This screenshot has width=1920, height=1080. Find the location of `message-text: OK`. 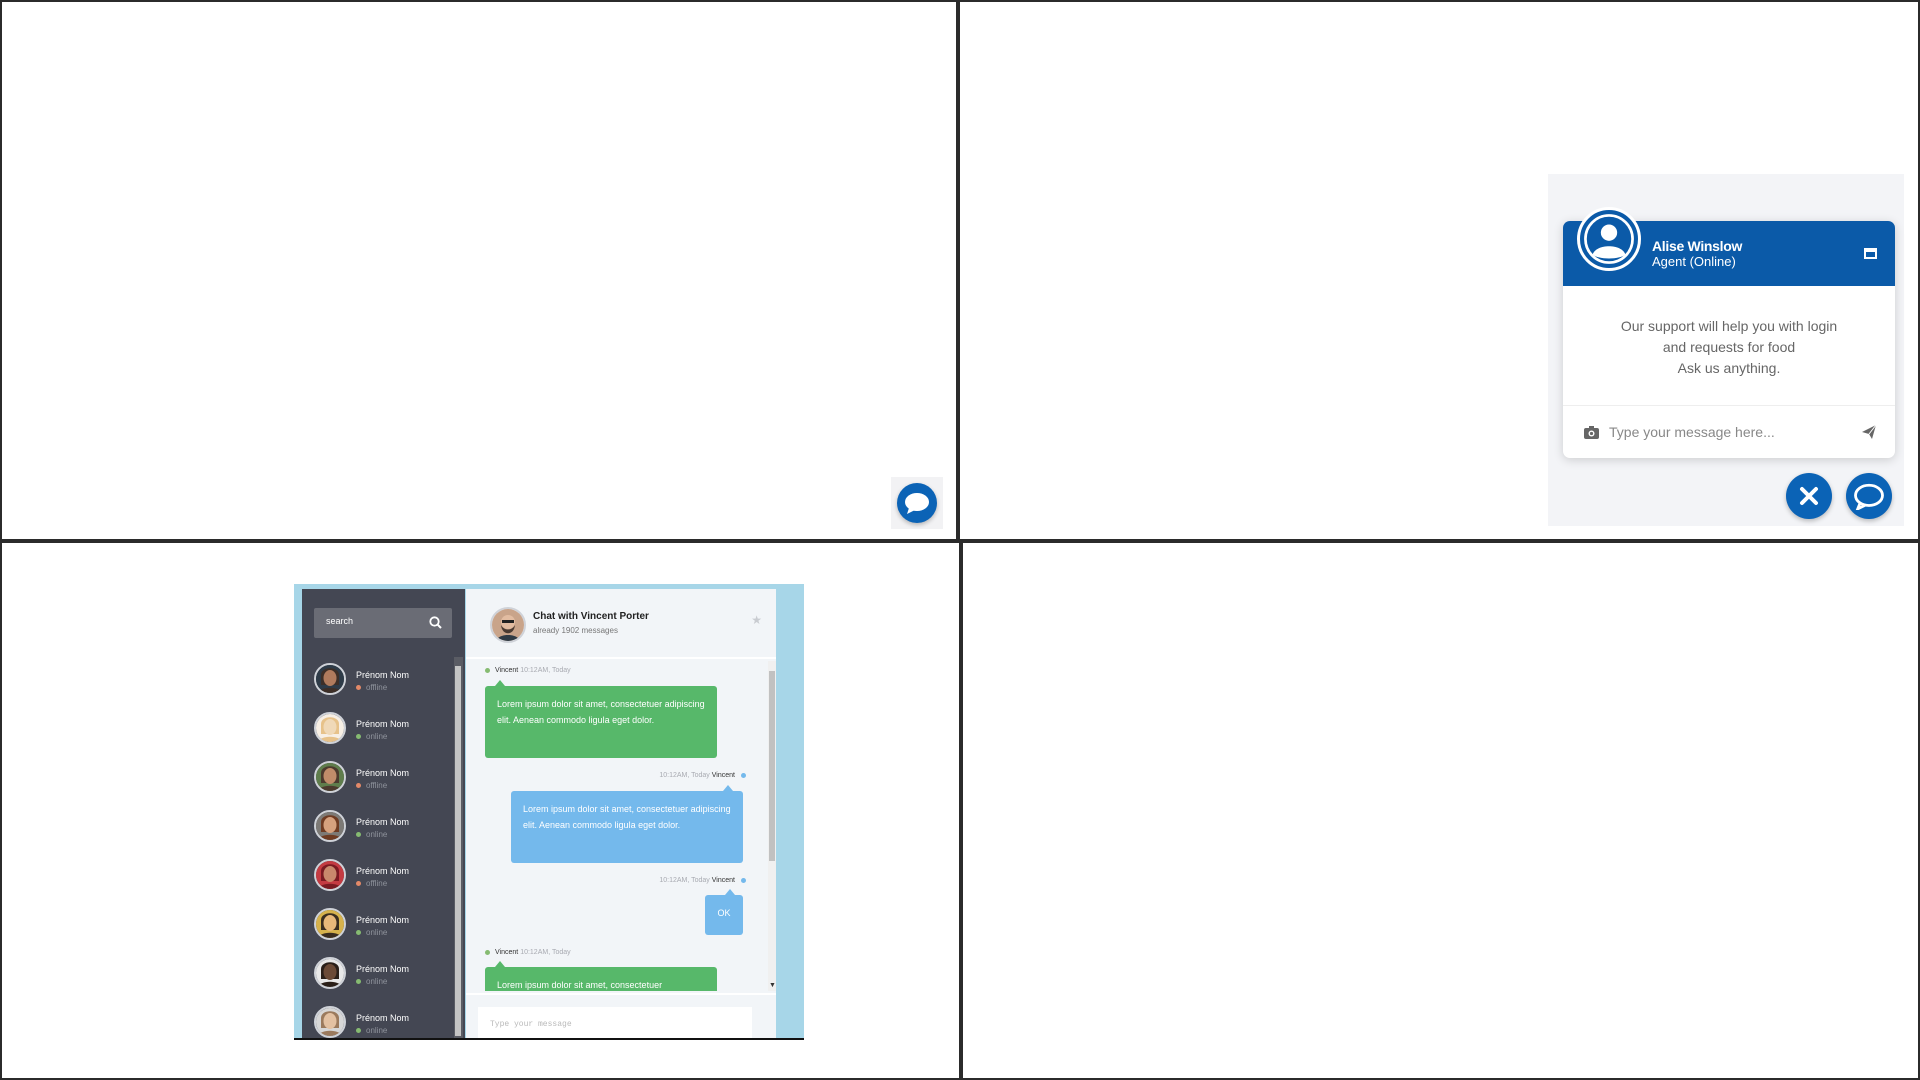

message-text: OK is located at coordinates (724, 913).